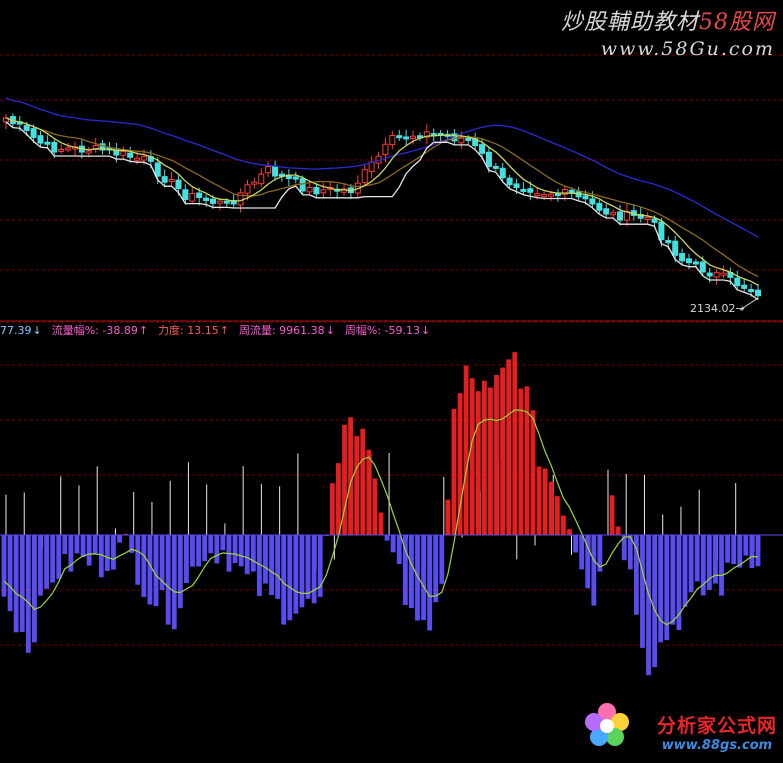  I want to click on arrow-down-icon: ↓, so click(37, 330).